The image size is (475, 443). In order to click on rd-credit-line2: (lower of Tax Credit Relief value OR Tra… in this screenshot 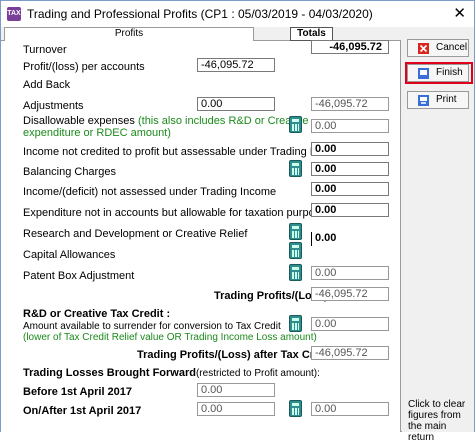, I will do `click(170, 337)`.